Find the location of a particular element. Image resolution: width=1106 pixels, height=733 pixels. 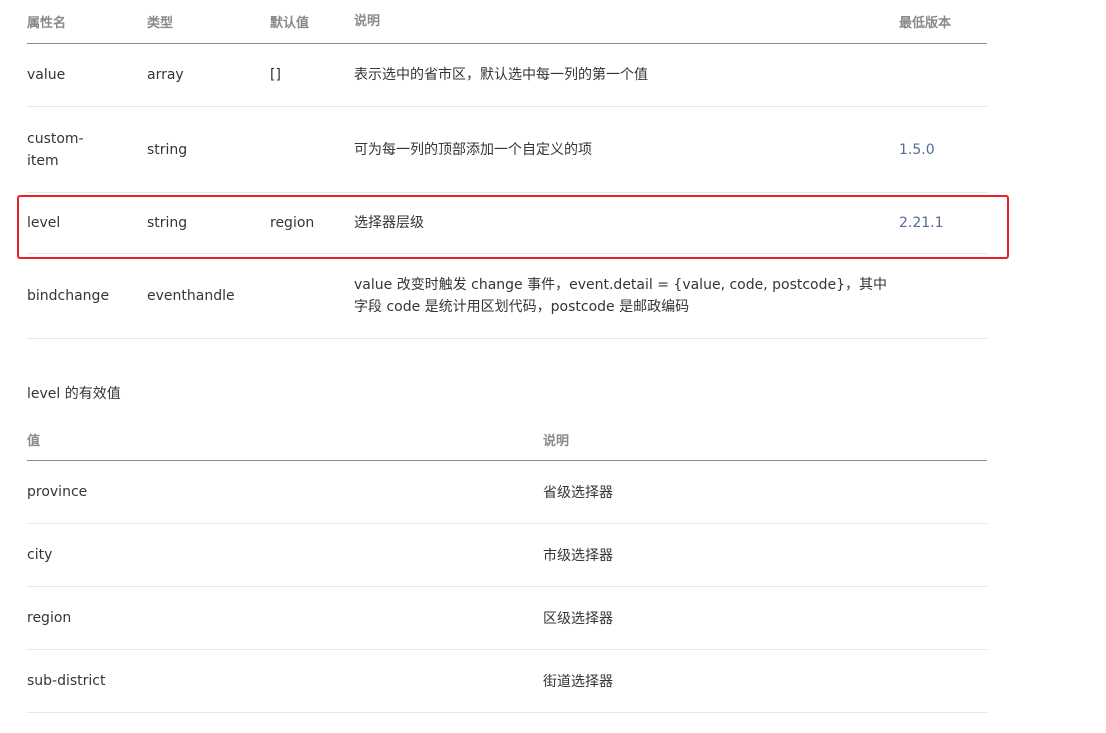

attr-type: array is located at coordinates (165, 75).